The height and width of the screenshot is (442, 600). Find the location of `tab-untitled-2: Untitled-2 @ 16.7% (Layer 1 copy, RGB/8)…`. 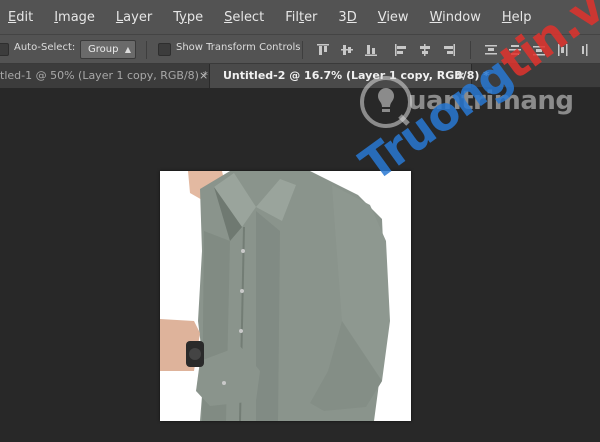

tab-untitled-2: Untitled-2 @ 16.7% (Layer 1 copy, RGB/8)… is located at coordinates (349, 76).